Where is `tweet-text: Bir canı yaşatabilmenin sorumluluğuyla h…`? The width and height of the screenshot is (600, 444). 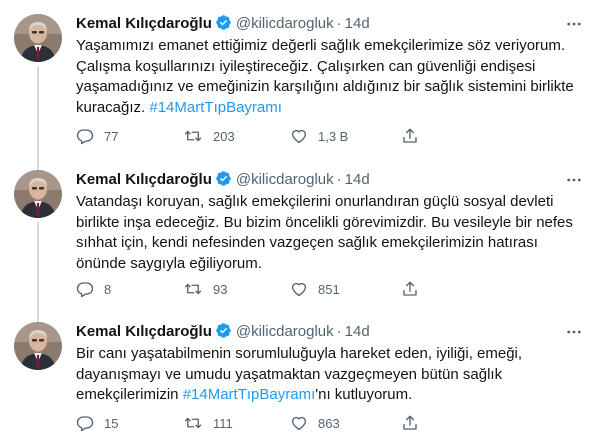 tweet-text: Bir canı yaşatabilmenin sorumluluğuyla h… is located at coordinates (326, 375).